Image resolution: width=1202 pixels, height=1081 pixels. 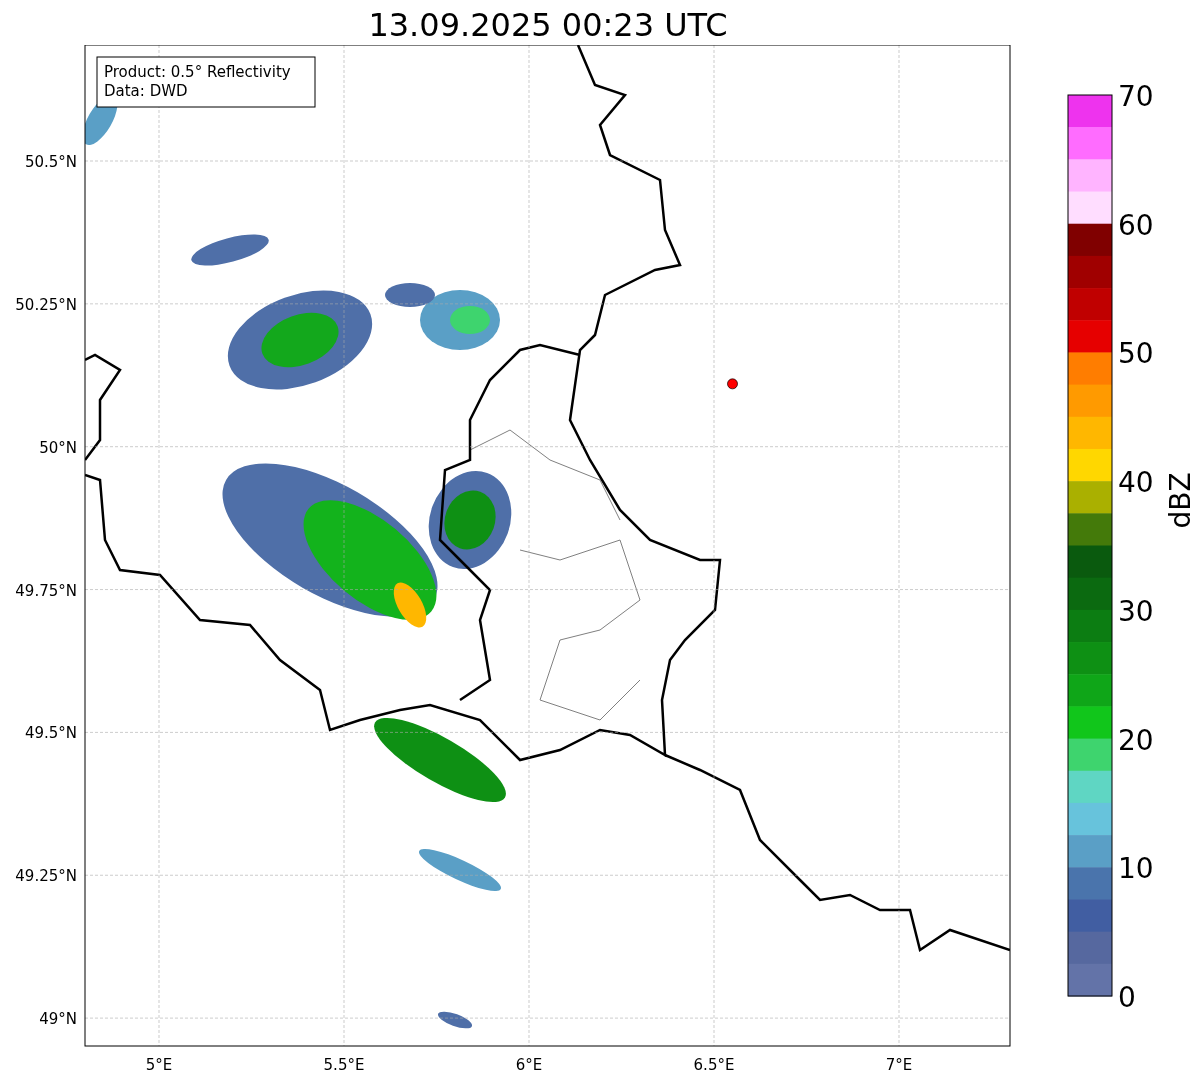 I want to click on info-text: Data: DWD, so click(x=146, y=91).